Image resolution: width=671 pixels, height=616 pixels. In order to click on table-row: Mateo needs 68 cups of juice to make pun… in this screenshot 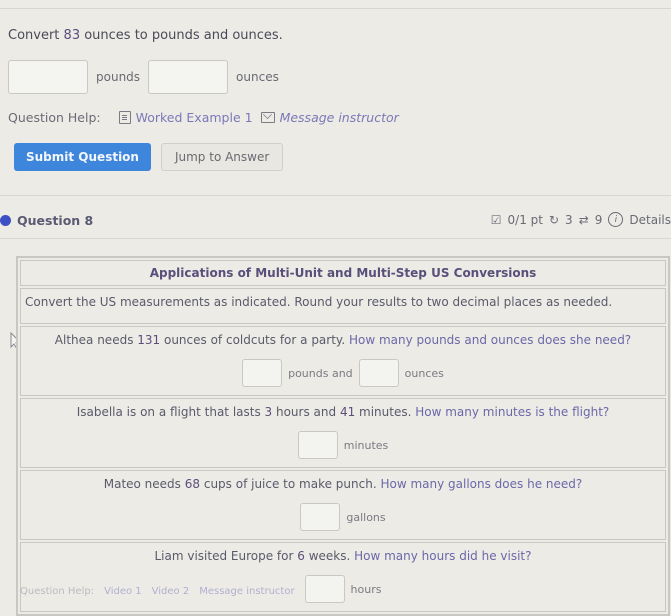, I will do `click(343, 505)`.